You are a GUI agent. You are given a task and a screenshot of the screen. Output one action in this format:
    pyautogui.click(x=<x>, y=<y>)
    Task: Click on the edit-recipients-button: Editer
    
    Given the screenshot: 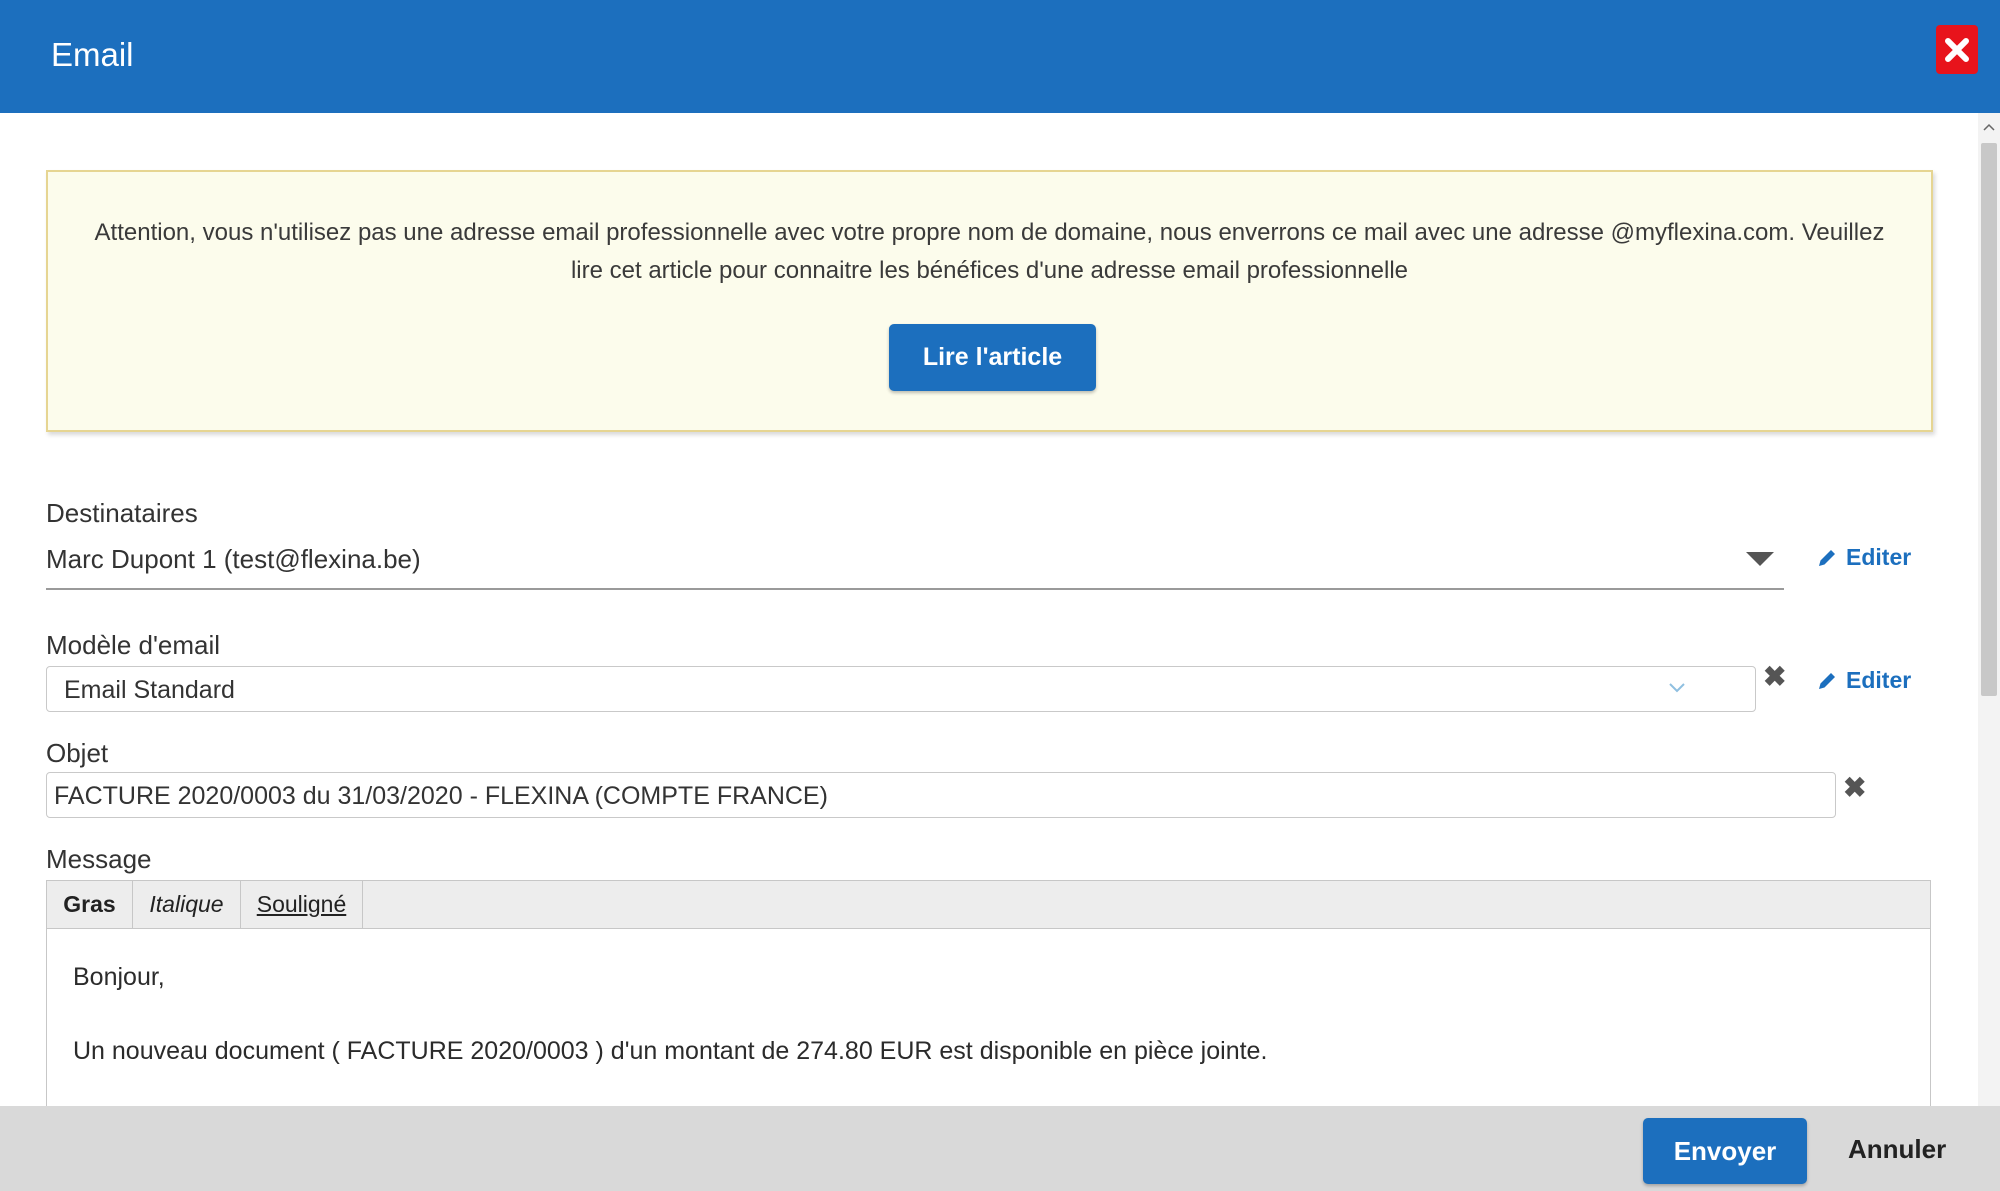 What is the action you would take?
    pyautogui.click(x=1863, y=557)
    